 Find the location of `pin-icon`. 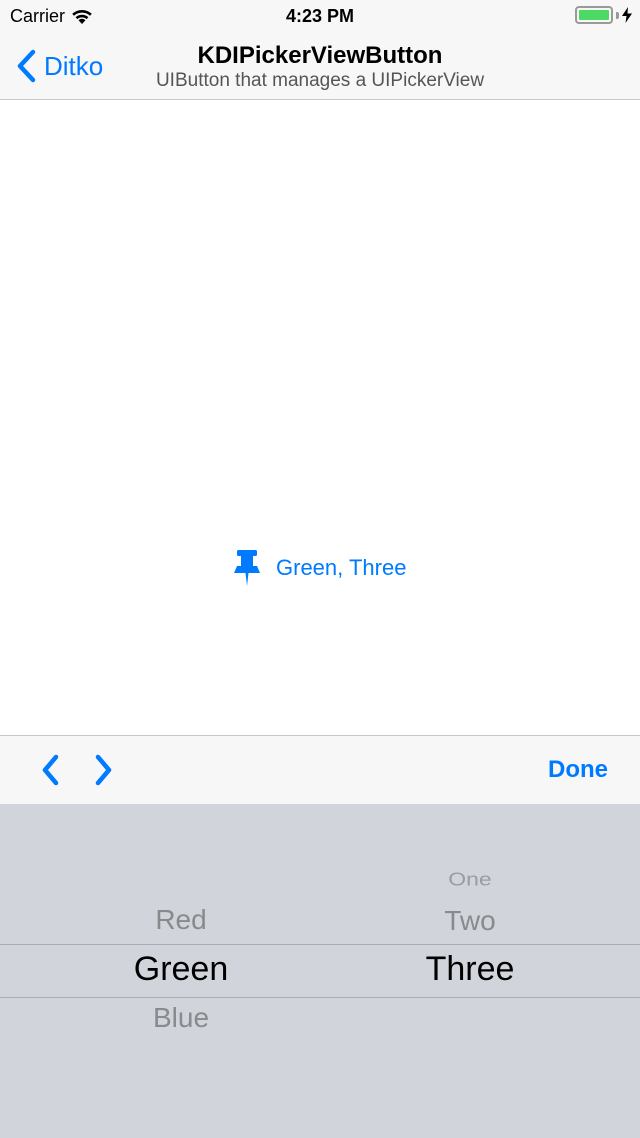

pin-icon is located at coordinates (248, 568).